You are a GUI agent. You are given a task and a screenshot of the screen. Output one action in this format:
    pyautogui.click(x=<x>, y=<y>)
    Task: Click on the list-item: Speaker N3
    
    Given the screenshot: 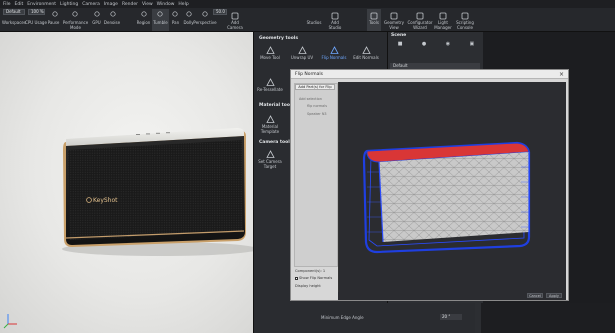 What is the action you would take?
    pyautogui.click(x=317, y=114)
    